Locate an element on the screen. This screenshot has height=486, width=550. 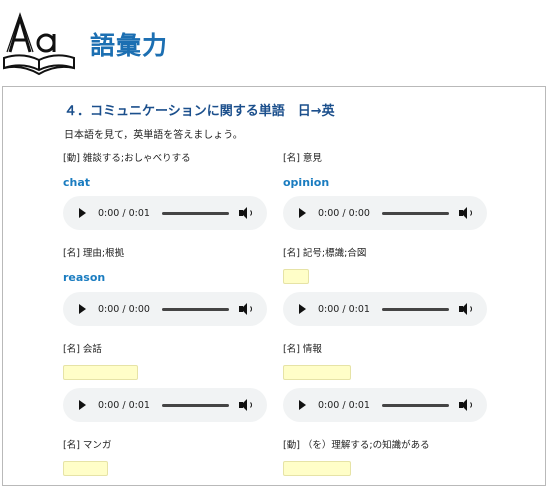
vocab-item: [名] マンガ is located at coordinates (168, 457).